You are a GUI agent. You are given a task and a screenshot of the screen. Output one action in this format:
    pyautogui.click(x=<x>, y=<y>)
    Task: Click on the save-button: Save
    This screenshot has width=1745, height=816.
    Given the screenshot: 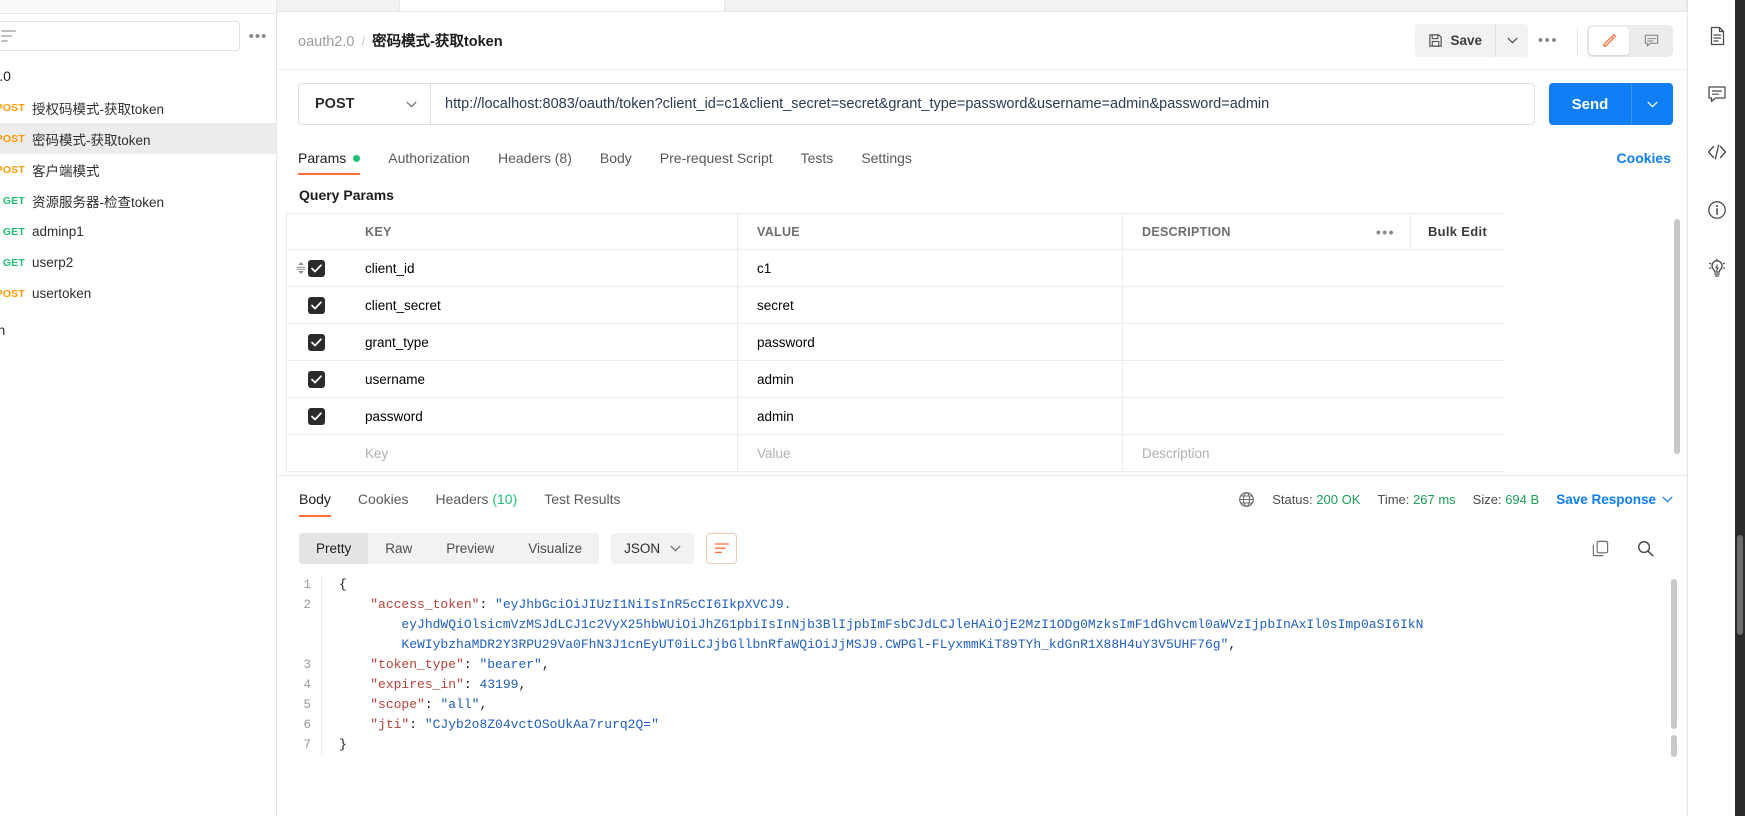 What is the action you would take?
    pyautogui.click(x=1455, y=40)
    